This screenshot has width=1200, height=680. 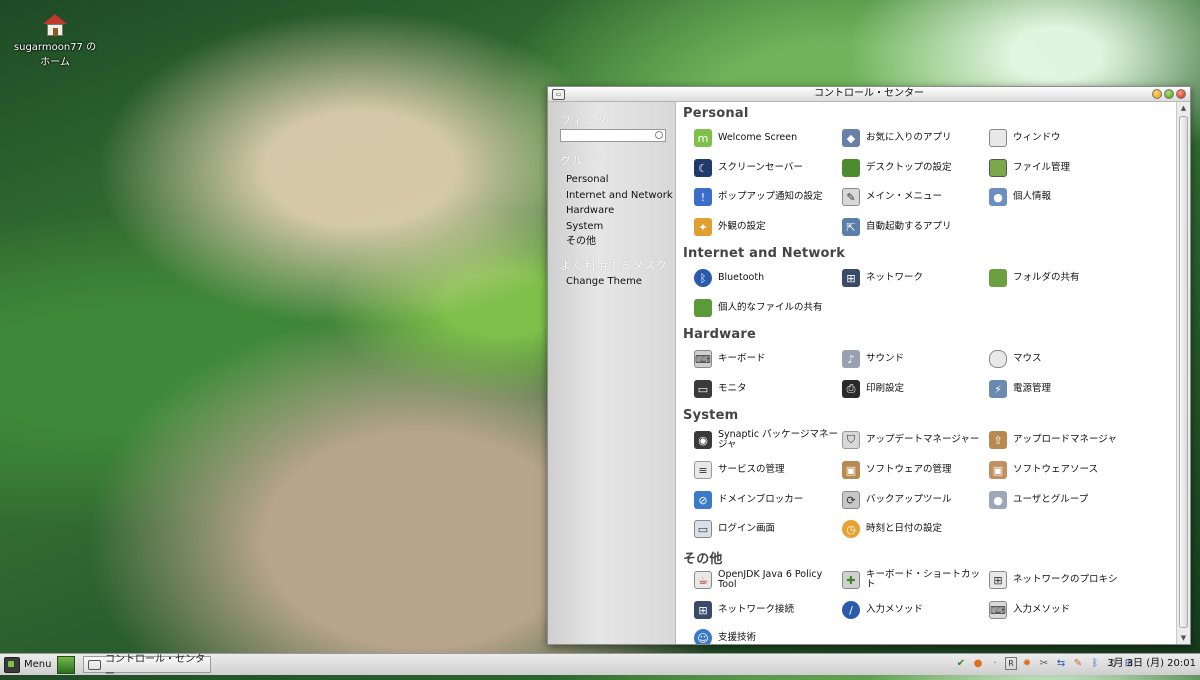 What do you see at coordinates (767, 580) in the screenshot?
I see `applet-openjdk-policy-tool: ☕ OpenJDK Java 6 Policy Tool` at bounding box center [767, 580].